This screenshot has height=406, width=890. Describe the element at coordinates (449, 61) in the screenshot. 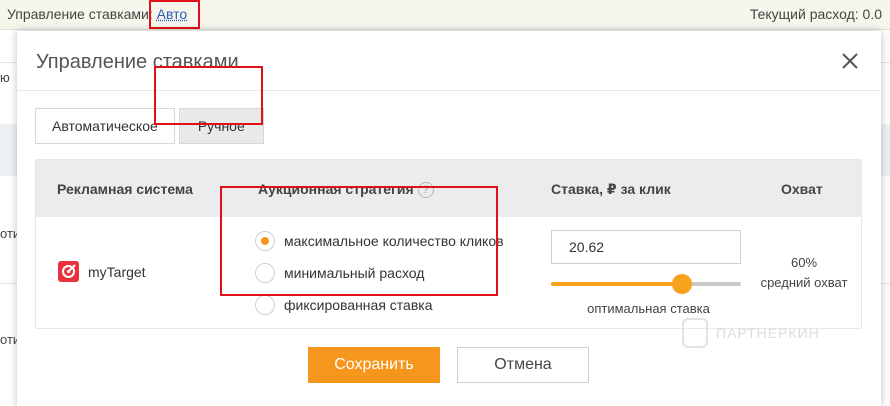

I see `modal-header: Управление ставками` at that location.